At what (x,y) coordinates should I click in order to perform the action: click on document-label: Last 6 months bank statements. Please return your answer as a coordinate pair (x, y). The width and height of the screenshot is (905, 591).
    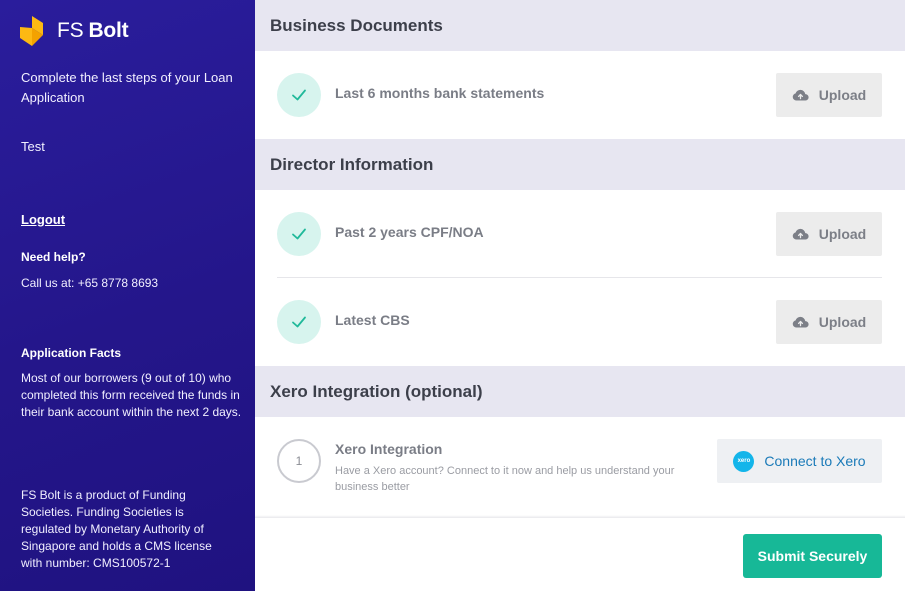
    Looking at the image, I should click on (440, 93).